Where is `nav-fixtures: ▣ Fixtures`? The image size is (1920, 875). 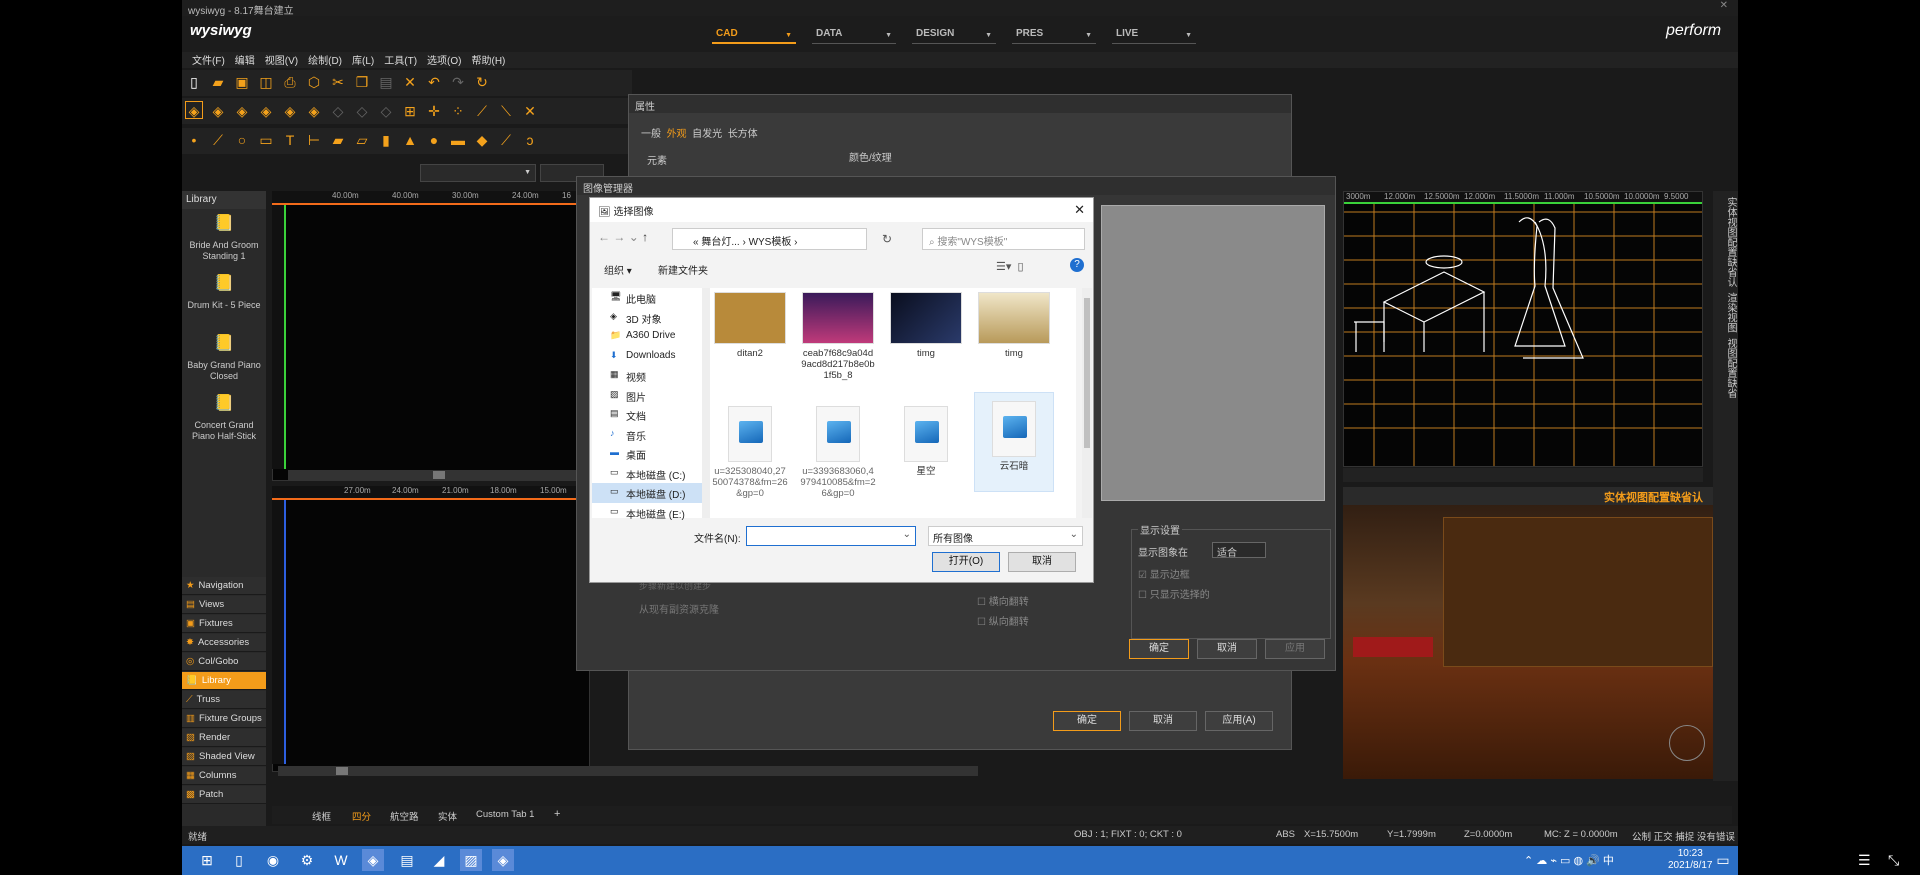
nav-fixtures: ▣ Fixtures is located at coordinates (224, 624).